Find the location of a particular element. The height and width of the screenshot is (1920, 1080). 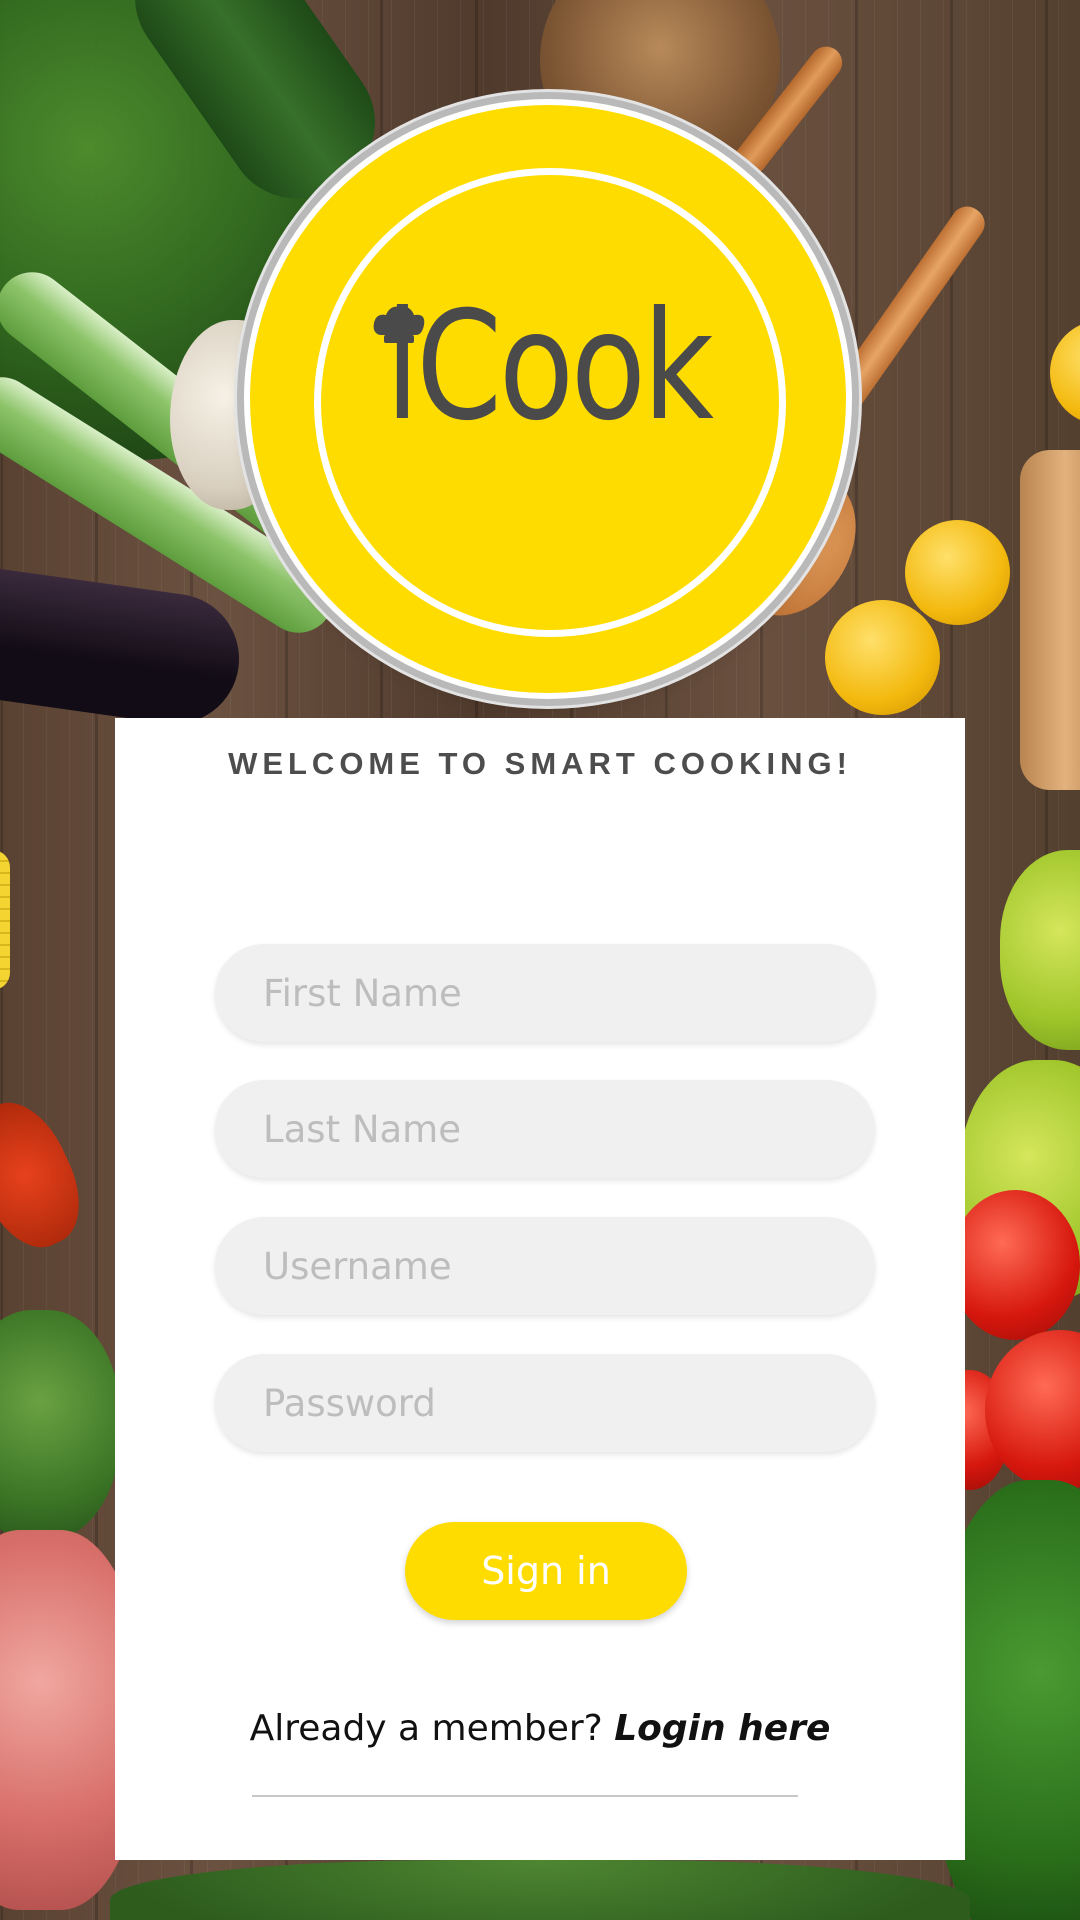

sign-in-button: Sign in is located at coordinates (546, 1571).